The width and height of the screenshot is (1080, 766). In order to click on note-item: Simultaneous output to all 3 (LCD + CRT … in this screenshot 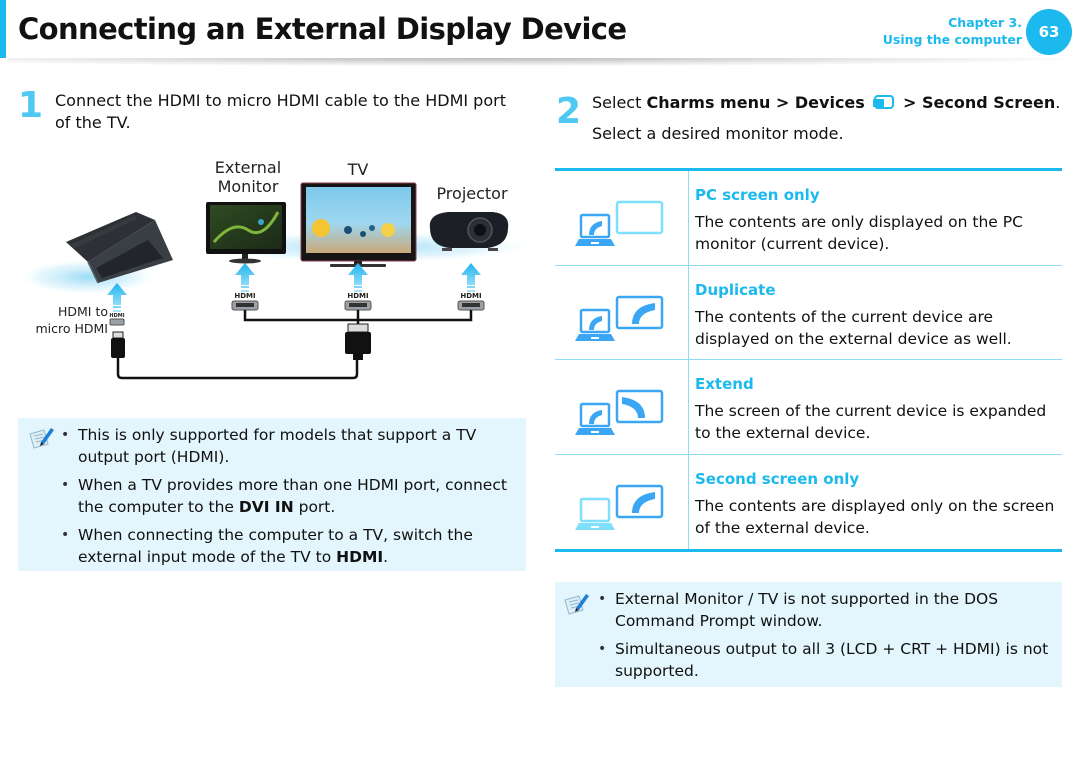, I will do `click(825, 660)`.